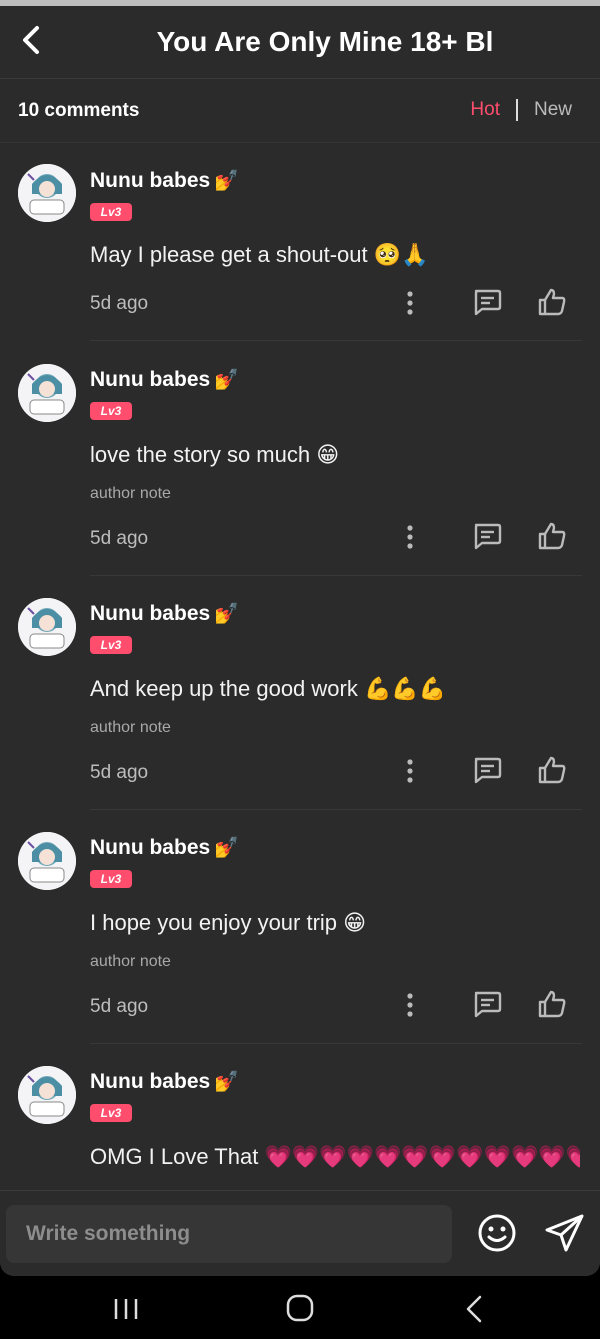 Image resolution: width=600 pixels, height=1339 pixels. I want to click on sort-hot-tab: Hot, so click(485, 110).